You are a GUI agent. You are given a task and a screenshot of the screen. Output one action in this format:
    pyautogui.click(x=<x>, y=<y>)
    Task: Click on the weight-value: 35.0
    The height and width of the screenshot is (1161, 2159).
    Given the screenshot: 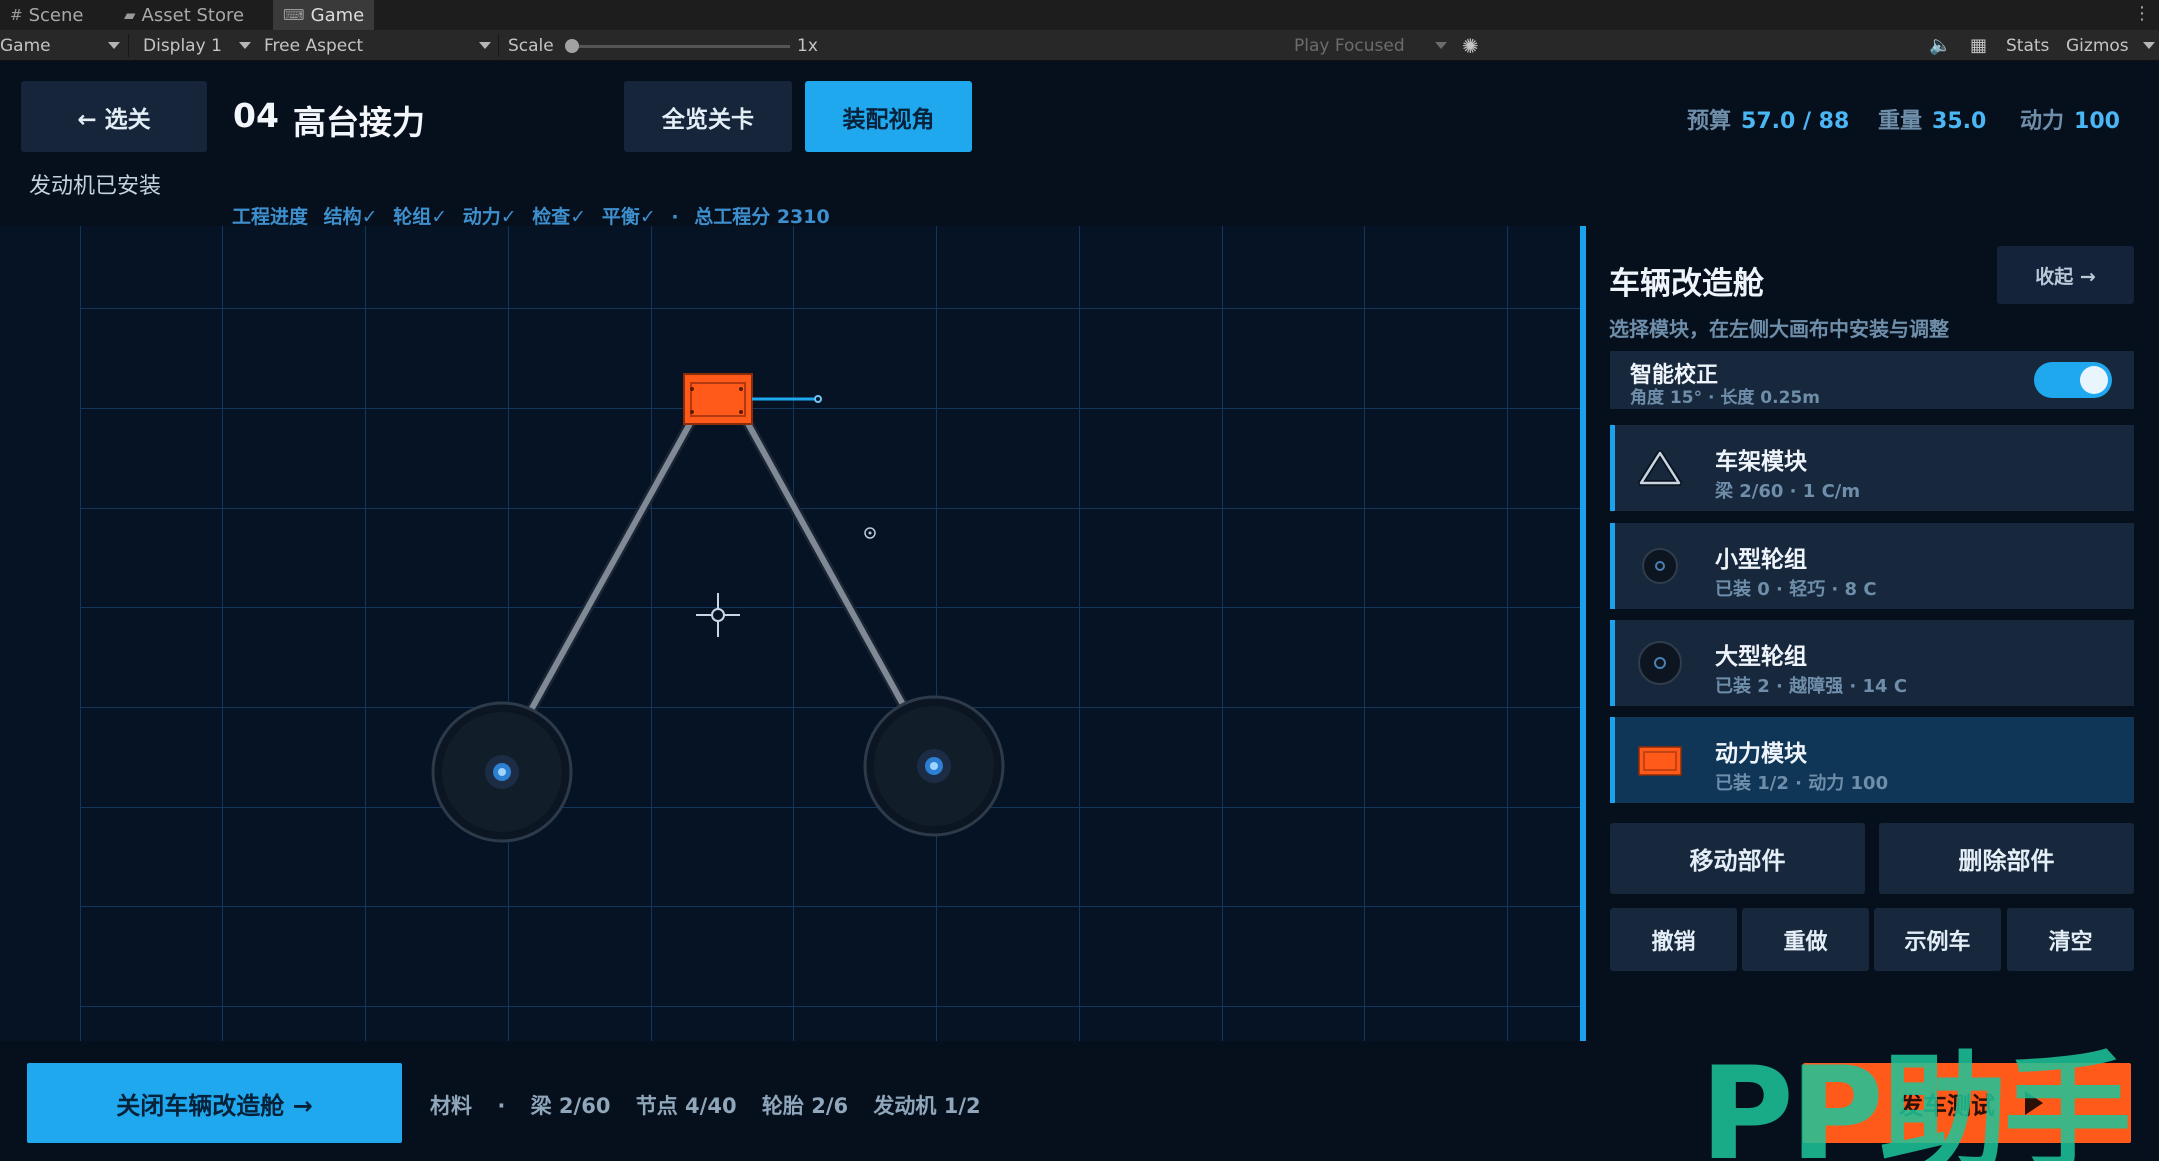 What is the action you would take?
    pyautogui.click(x=1959, y=121)
    